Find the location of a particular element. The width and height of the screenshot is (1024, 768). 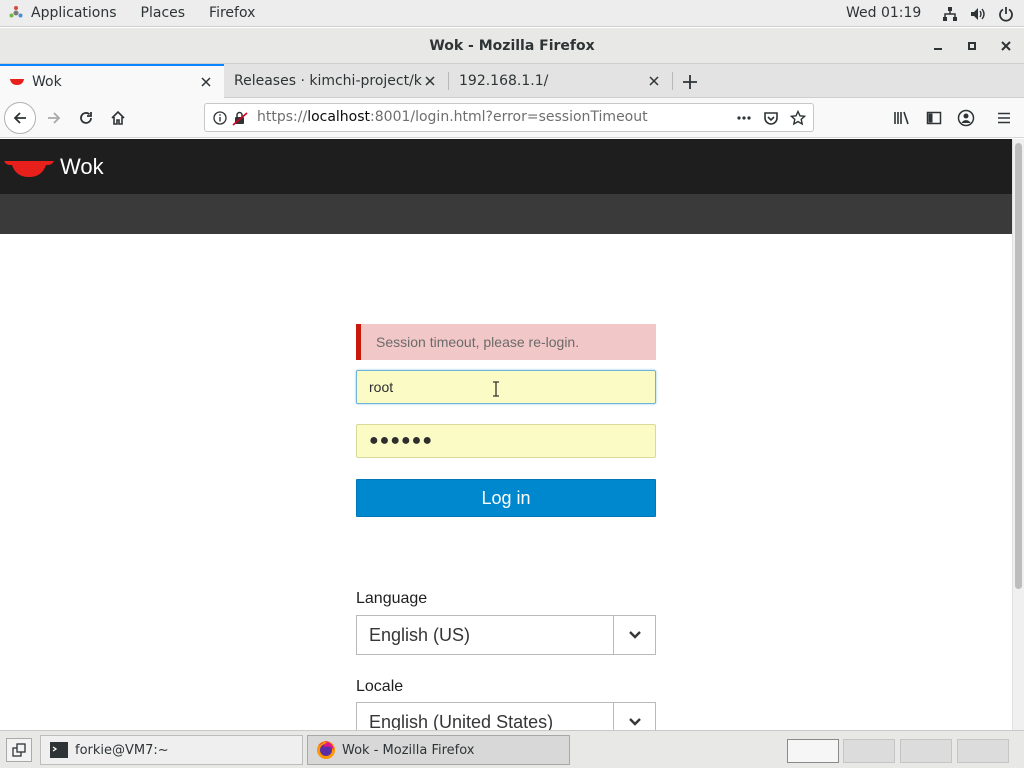

username-field: root is located at coordinates (506, 387).